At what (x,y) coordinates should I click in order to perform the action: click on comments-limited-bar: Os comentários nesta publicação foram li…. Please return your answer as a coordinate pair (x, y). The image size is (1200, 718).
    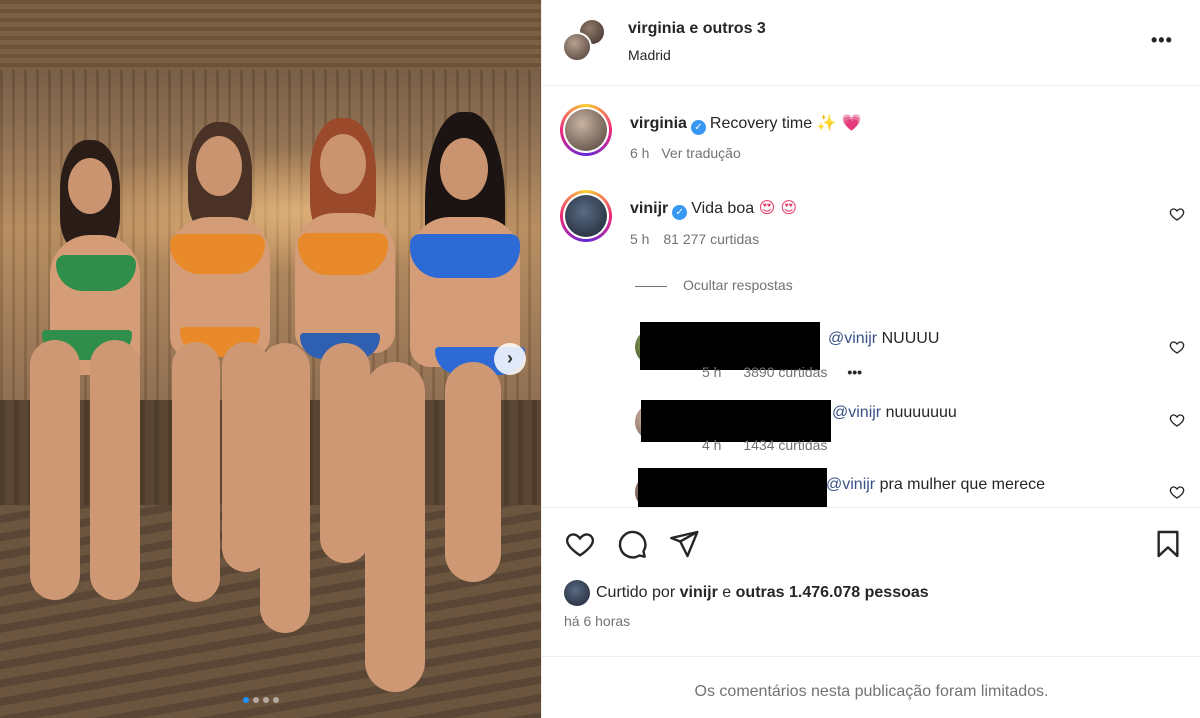
    Looking at the image, I should click on (871, 687).